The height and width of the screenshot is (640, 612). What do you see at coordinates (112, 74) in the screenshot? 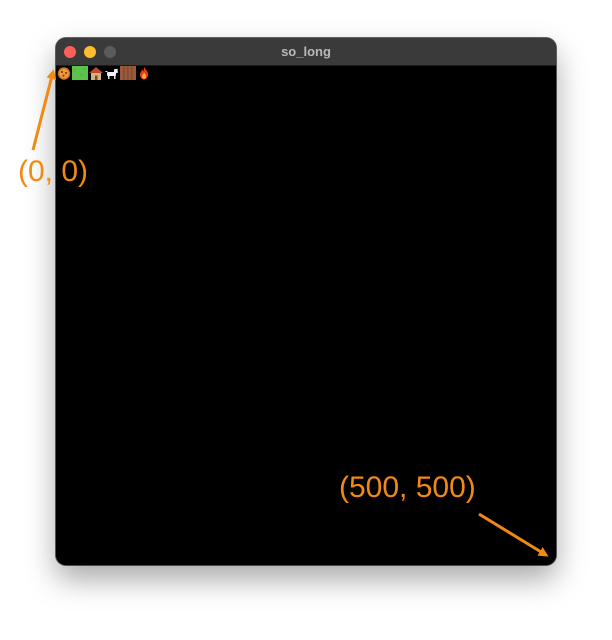
I see `dog-icon` at bounding box center [112, 74].